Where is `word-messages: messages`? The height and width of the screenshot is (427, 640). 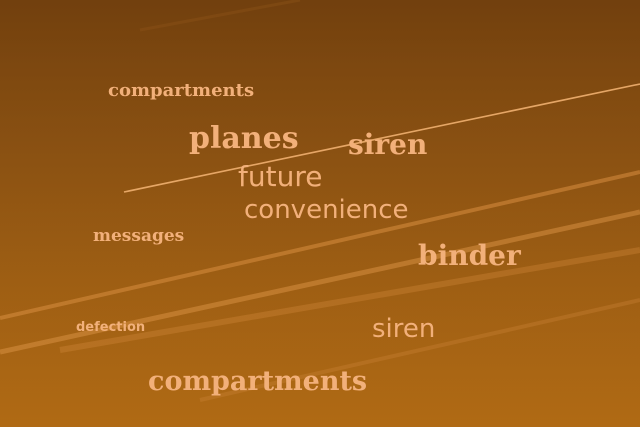
word-messages: messages is located at coordinates (139, 236).